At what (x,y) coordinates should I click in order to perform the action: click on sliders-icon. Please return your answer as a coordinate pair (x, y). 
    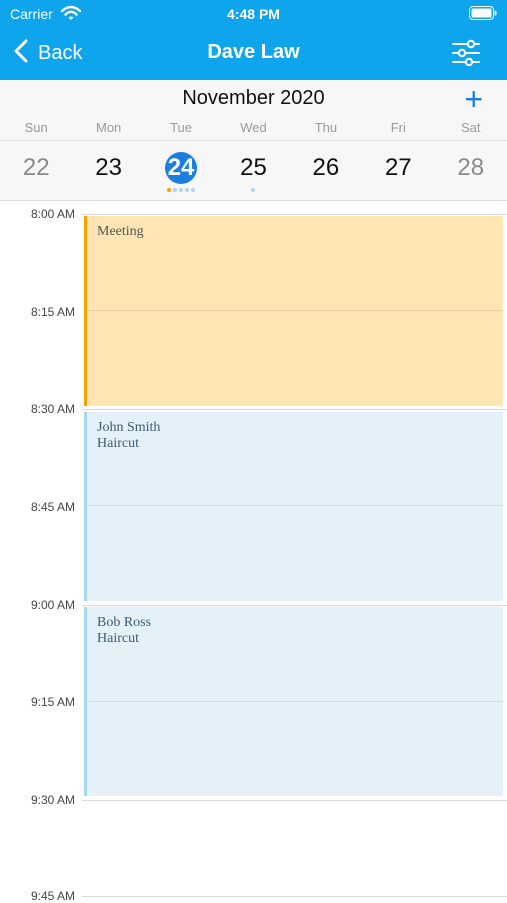
    Looking at the image, I should click on (466, 55).